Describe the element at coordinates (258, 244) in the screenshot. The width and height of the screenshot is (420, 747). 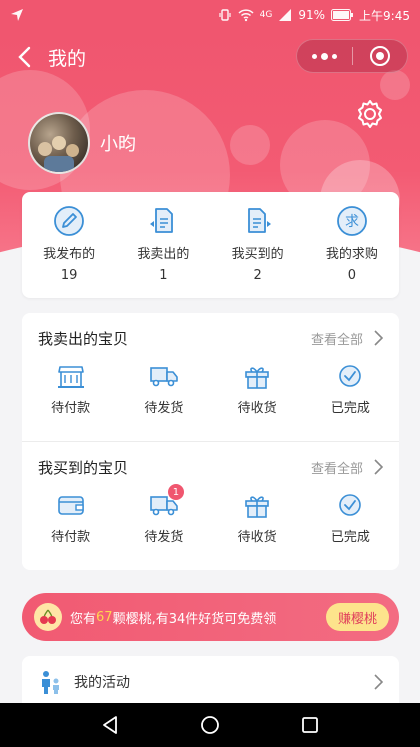
I see `stat-bought: 我买到的 2` at that location.